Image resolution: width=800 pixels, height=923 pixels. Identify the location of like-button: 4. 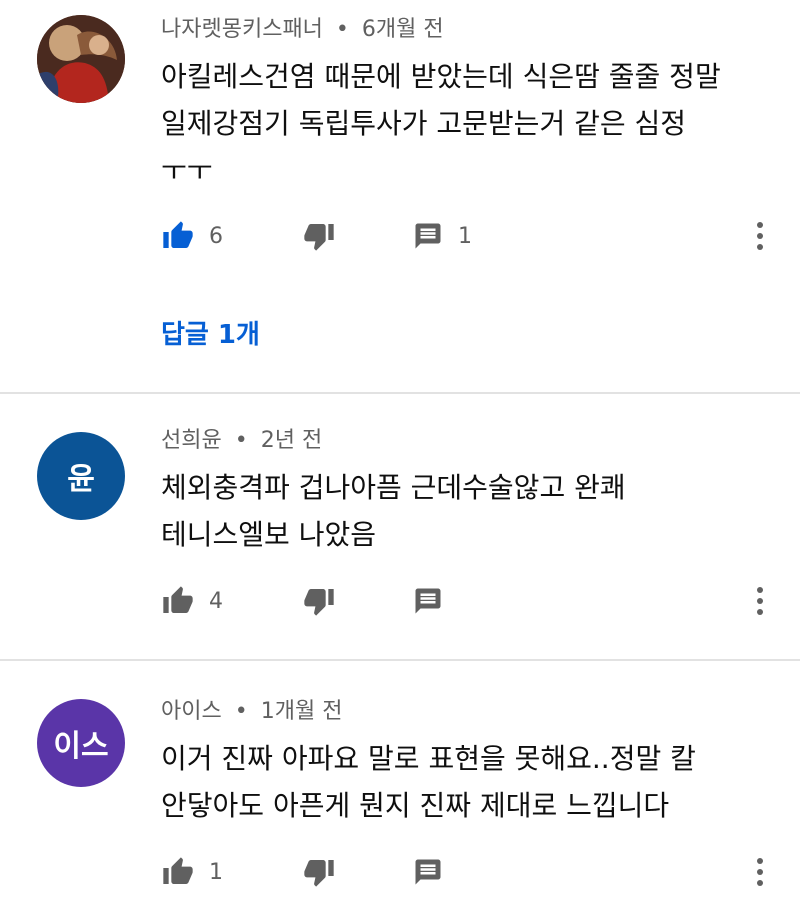
(192, 601).